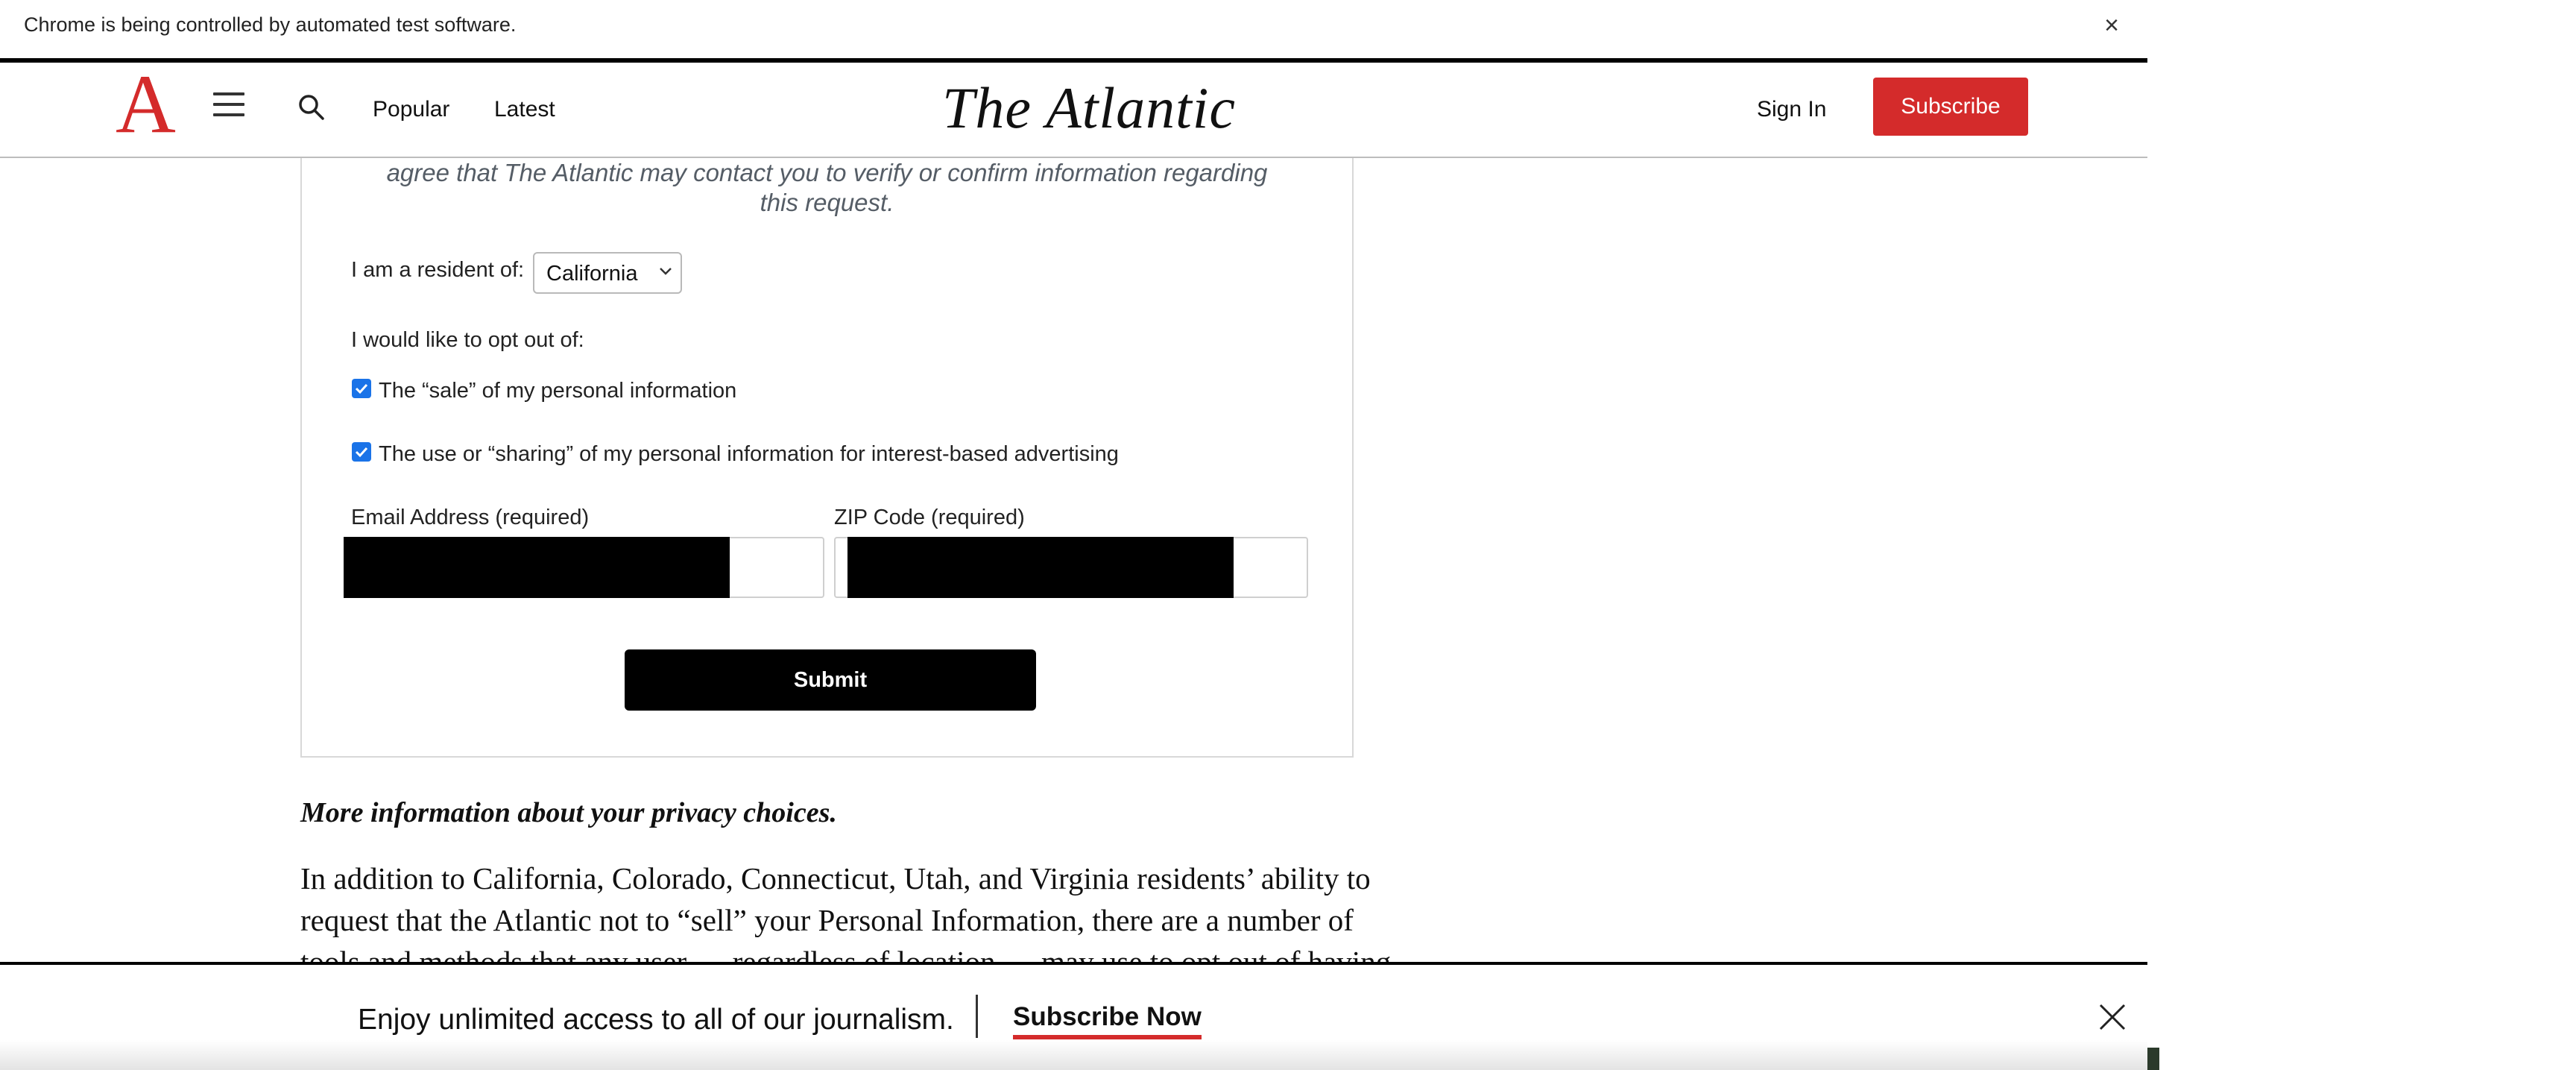 The width and height of the screenshot is (2576, 1070). Describe the element at coordinates (537, 567) in the screenshot. I see `redacted-email-value` at that location.